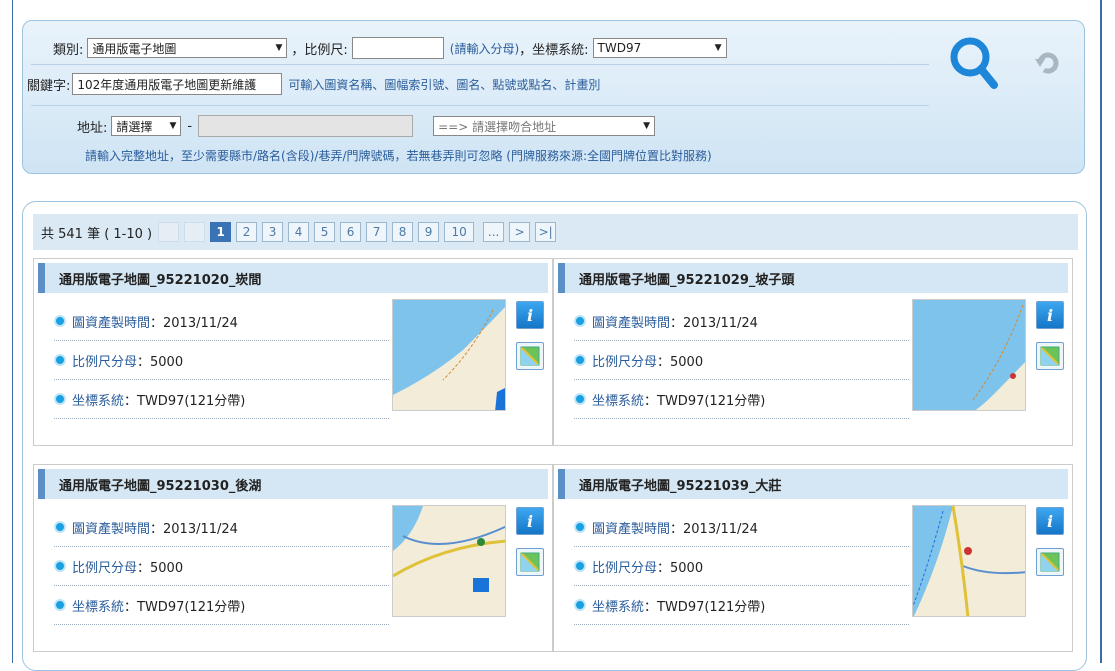 The image size is (1115, 671). I want to click on scale-input, so click(397, 48).